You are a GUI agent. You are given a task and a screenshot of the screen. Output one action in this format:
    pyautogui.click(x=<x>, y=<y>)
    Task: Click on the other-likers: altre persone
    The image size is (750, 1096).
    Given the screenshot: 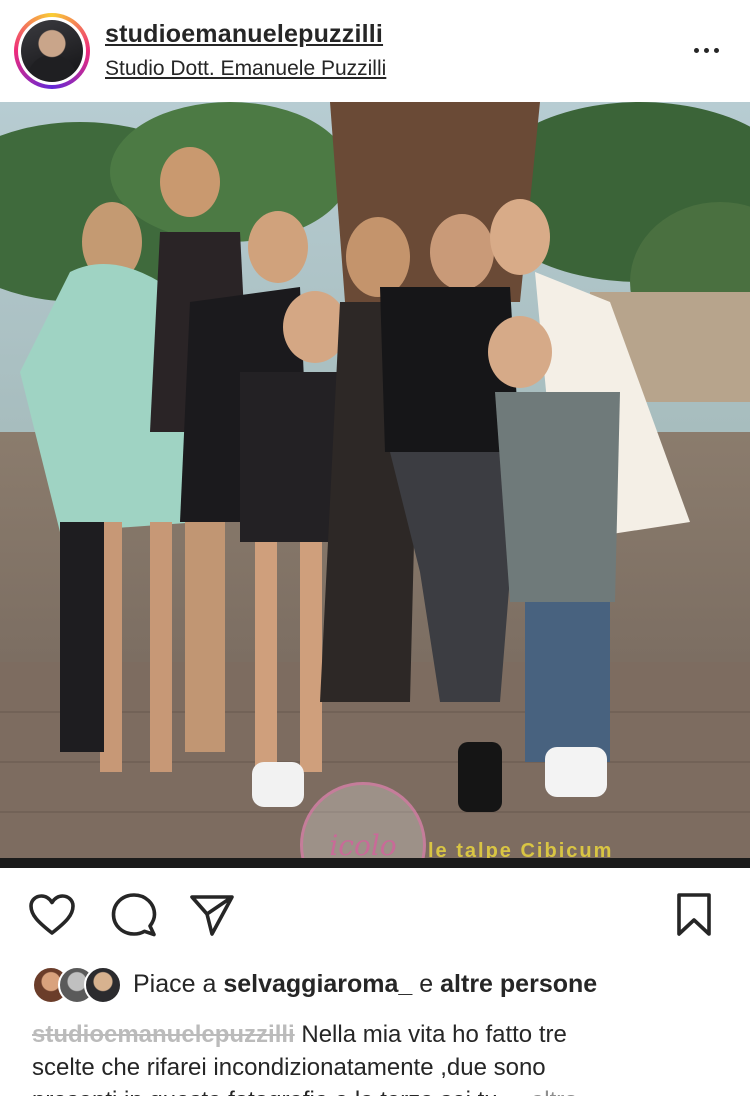 What is the action you would take?
    pyautogui.click(x=518, y=984)
    